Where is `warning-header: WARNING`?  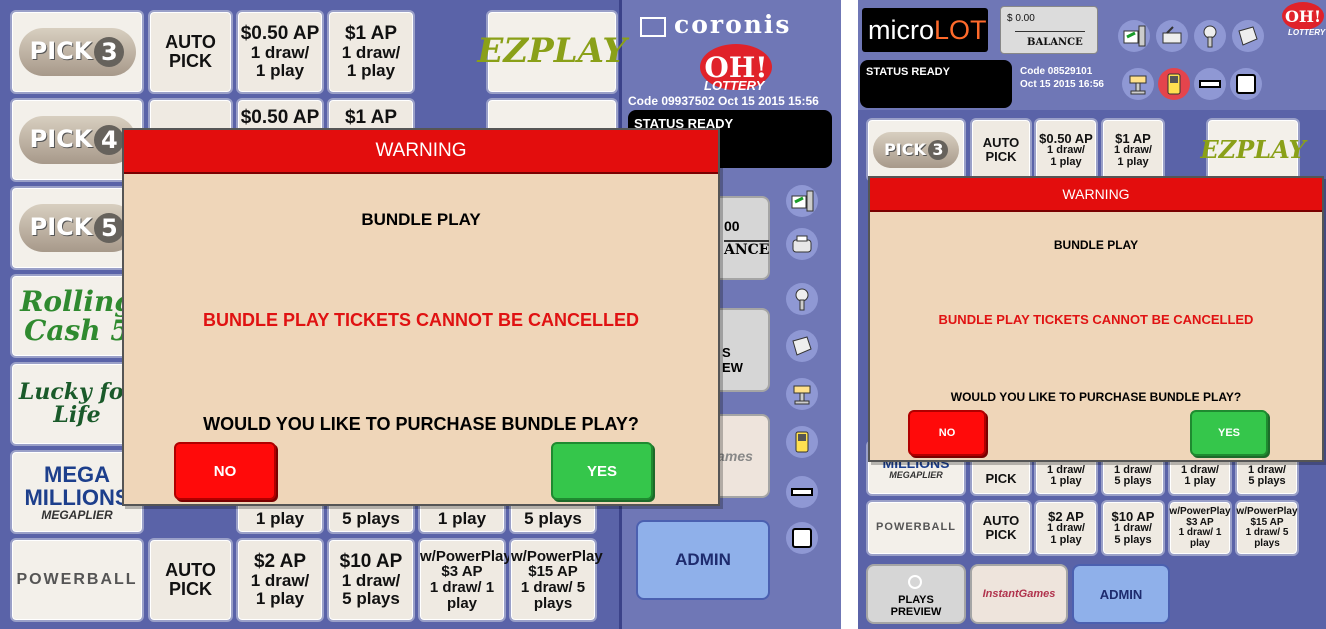
warning-header: WARNING is located at coordinates (421, 152).